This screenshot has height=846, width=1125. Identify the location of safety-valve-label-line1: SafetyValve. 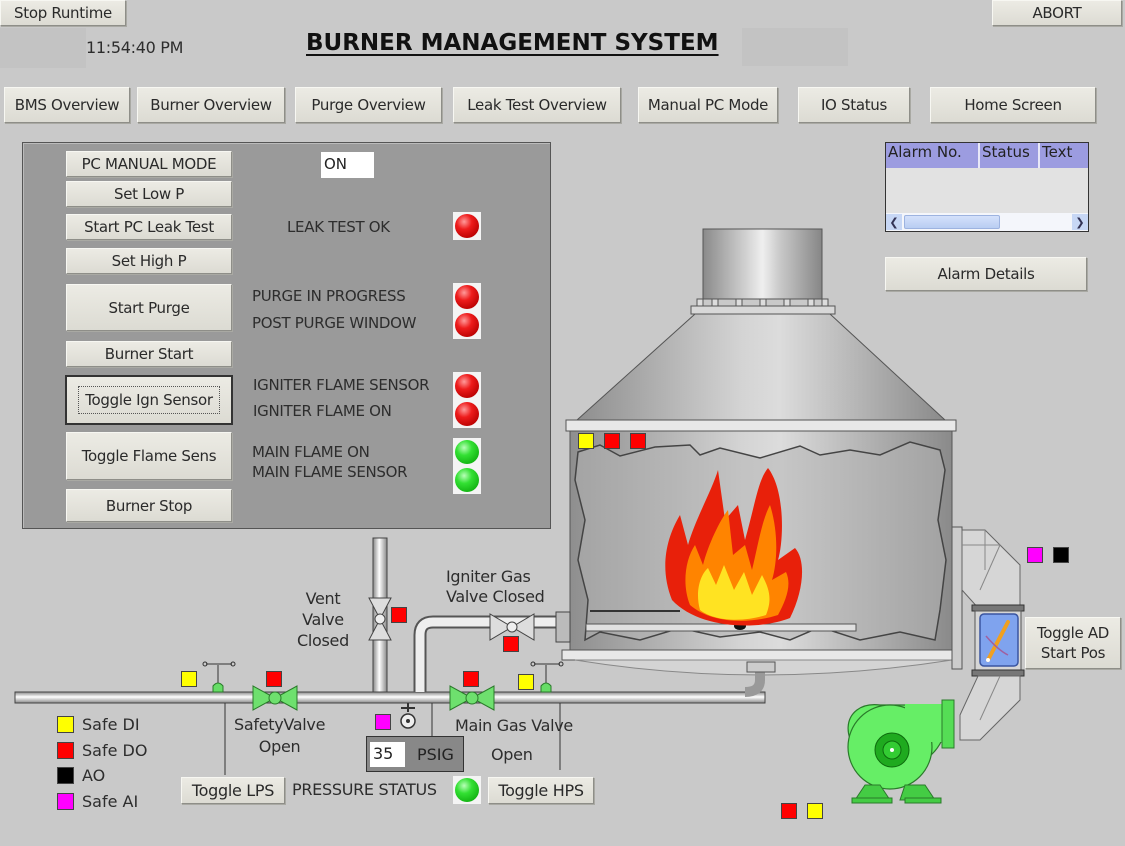
(280, 724).